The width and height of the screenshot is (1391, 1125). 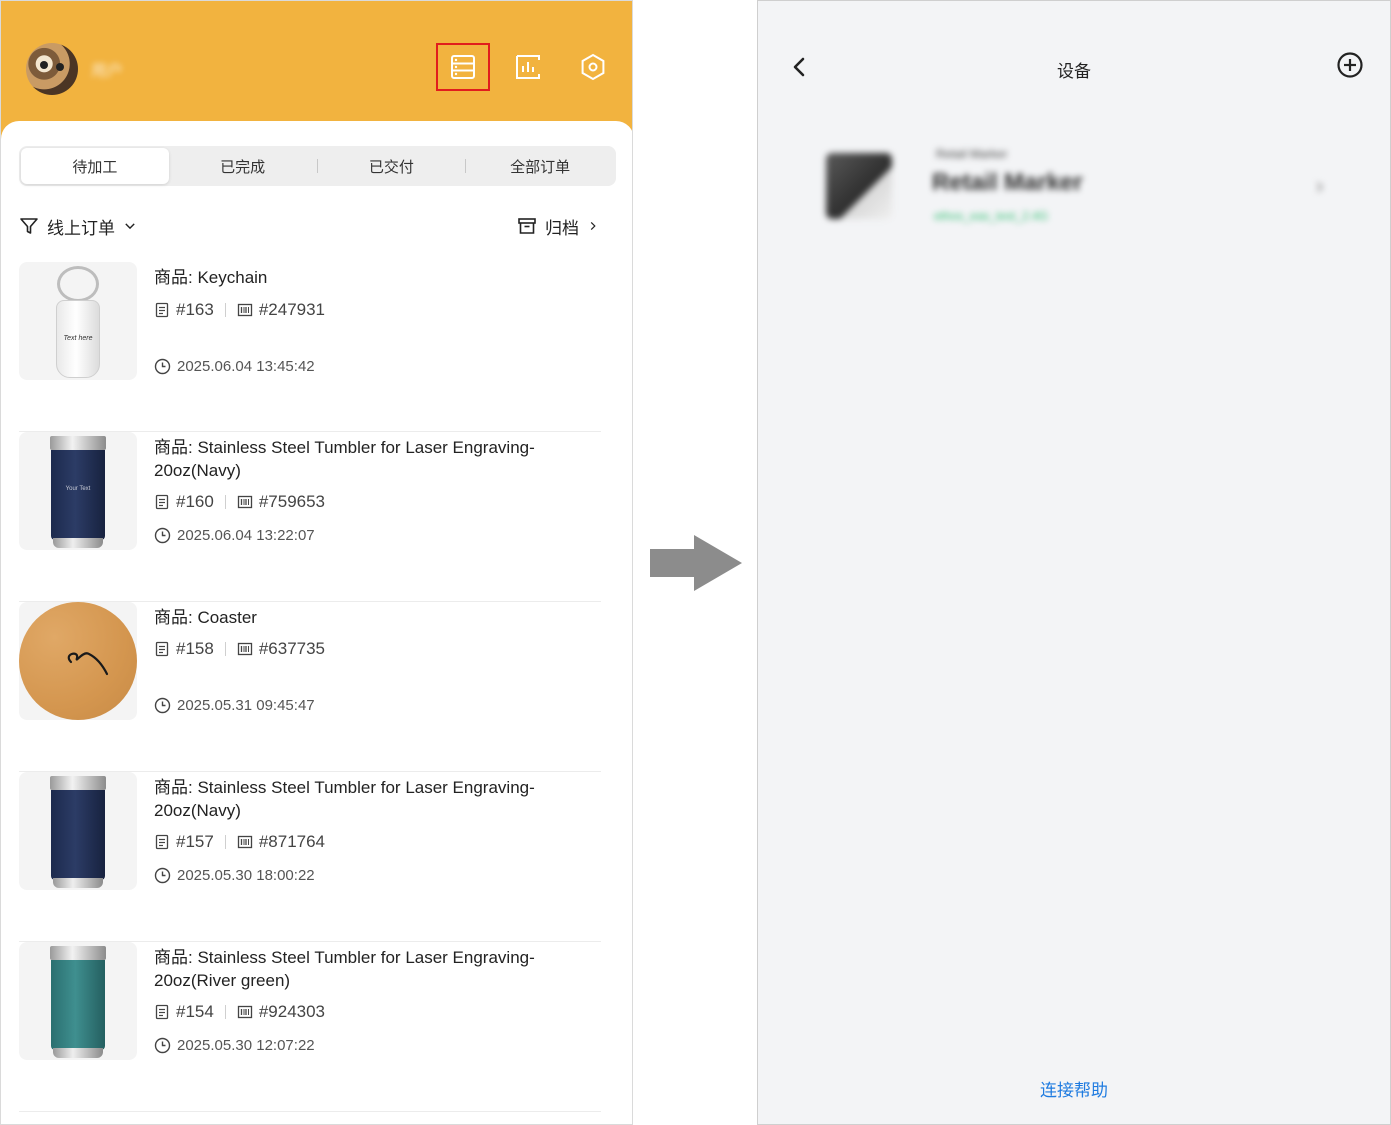 I want to click on product-name: 商品: Coaster, so click(x=205, y=617).